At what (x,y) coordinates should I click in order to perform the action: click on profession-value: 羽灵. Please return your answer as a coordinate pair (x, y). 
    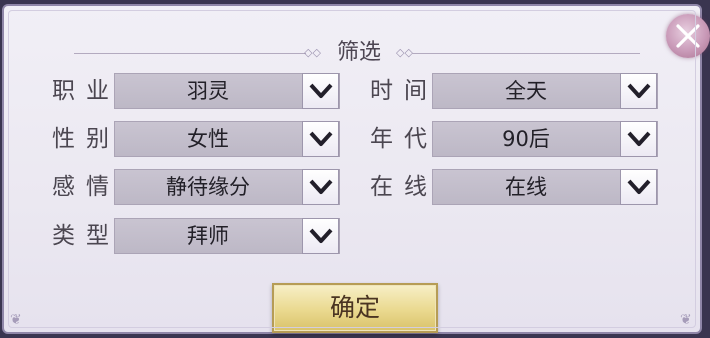
    Looking at the image, I should click on (208, 91).